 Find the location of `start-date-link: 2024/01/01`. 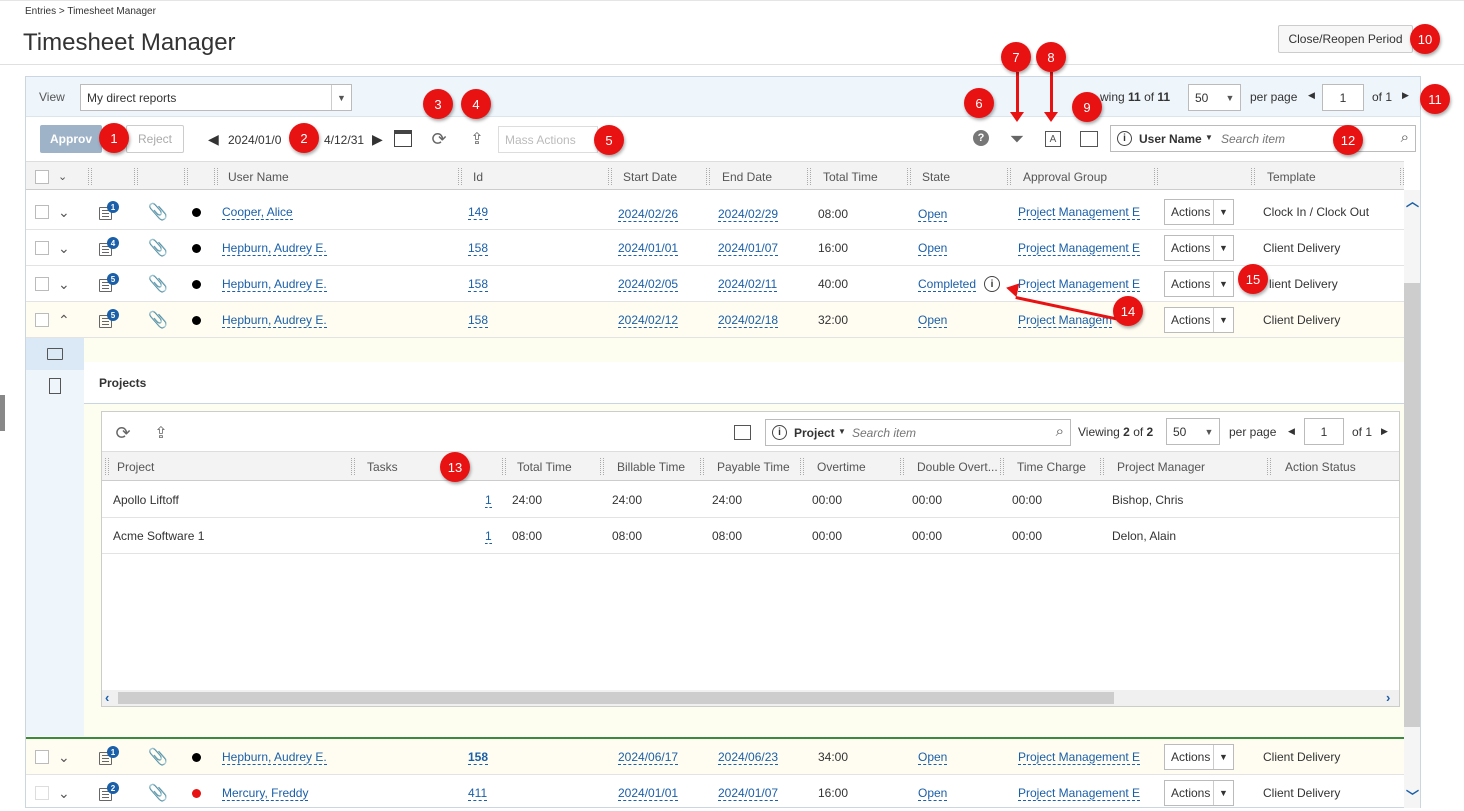

start-date-link: 2024/01/01 is located at coordinates (648, 793).